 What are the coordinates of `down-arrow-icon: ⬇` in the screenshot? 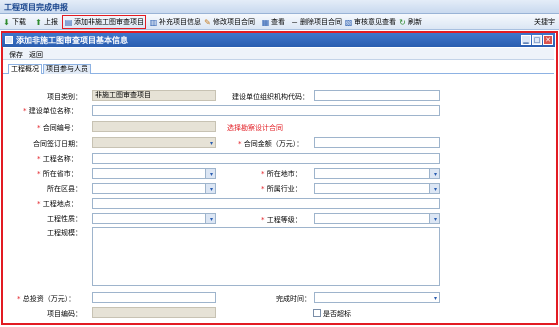 It's located at (6, 22).